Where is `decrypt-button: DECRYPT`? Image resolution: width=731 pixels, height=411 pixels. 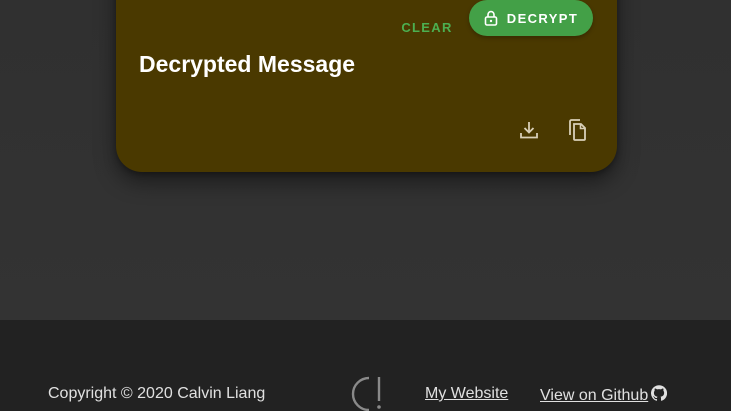 decrypt-button: DECRYPT is located at coordinates (531, 18).